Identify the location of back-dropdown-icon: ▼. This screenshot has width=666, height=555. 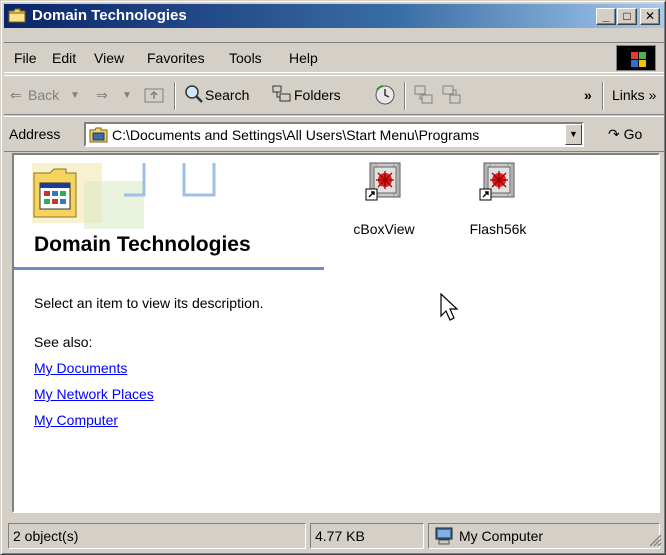
(75, 95).